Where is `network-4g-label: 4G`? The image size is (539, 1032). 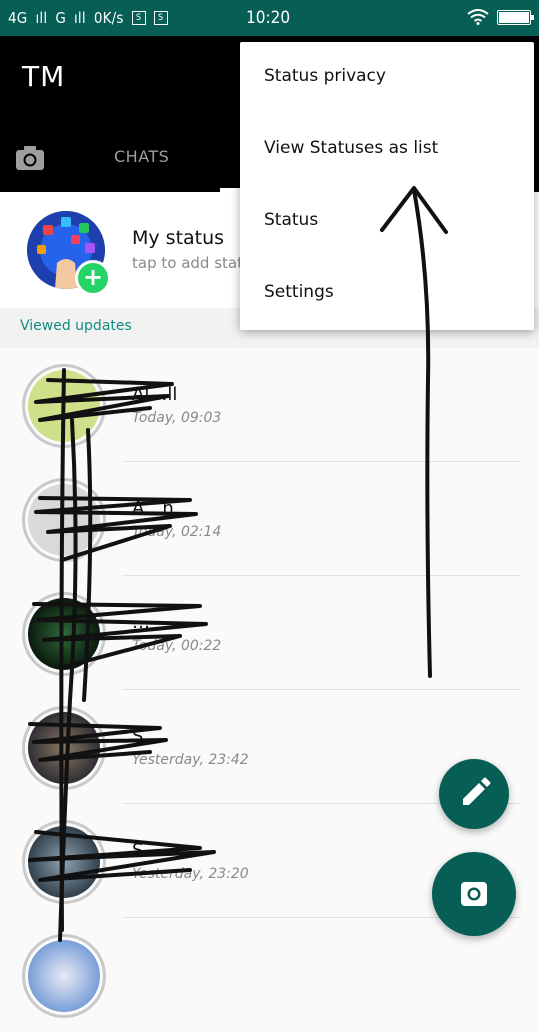
network-4g-label: 4G is located at coordinates (18, 18).